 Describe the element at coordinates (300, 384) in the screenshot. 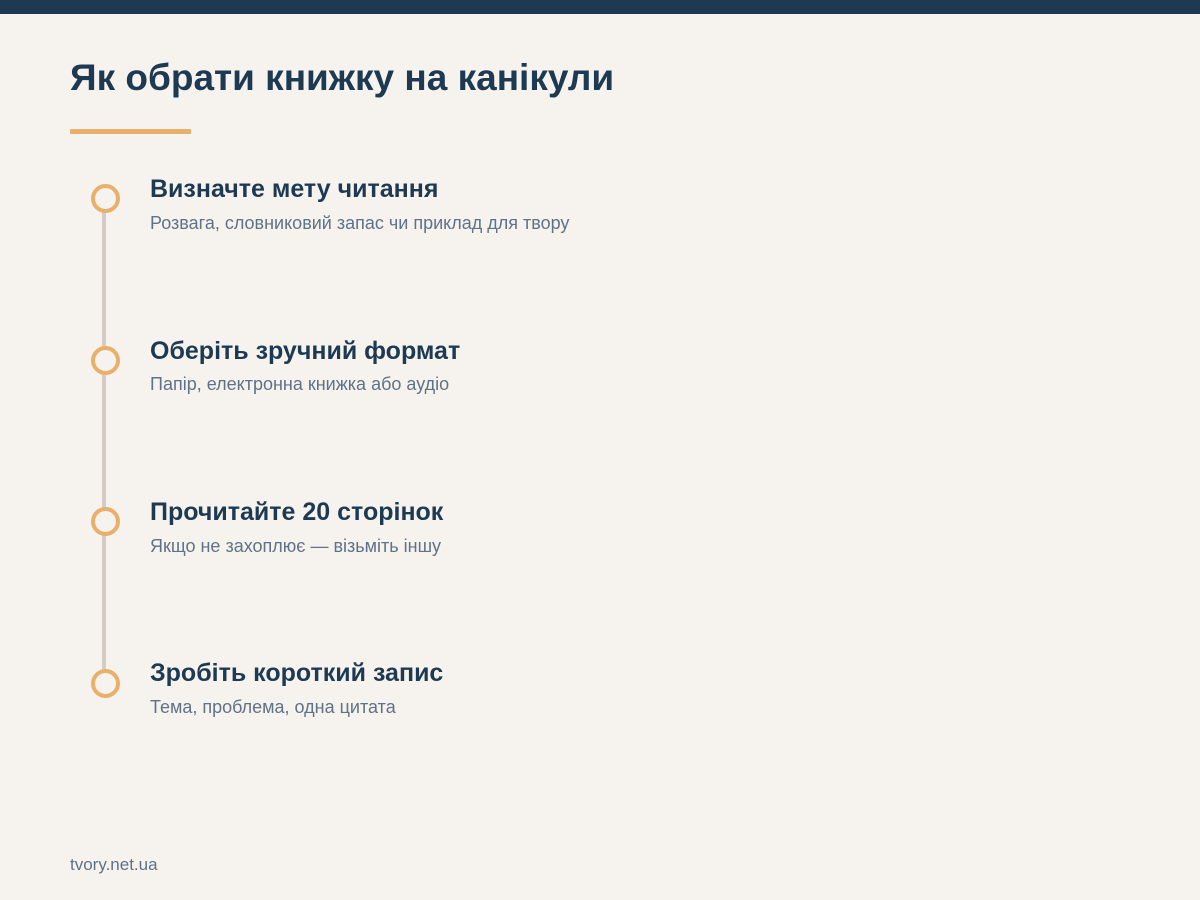

I see `step-description-2: Папір, електронна книжка або аудіо` at that location.